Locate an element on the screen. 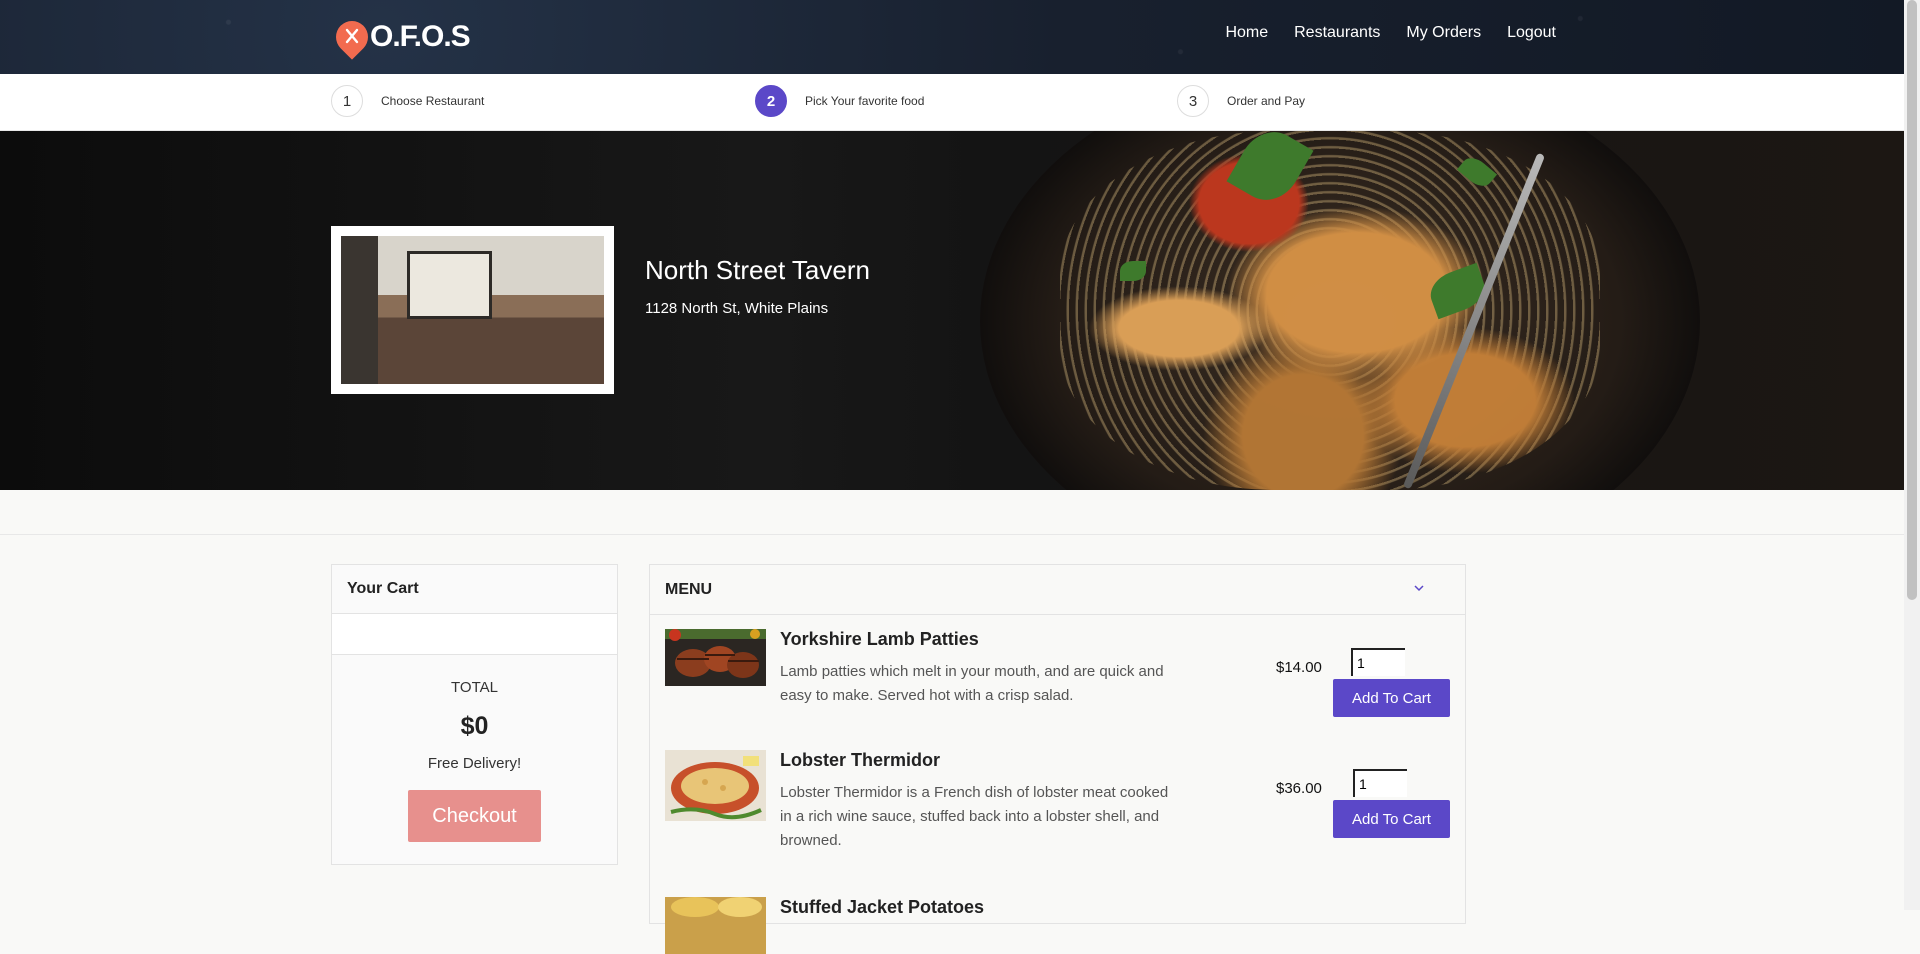 The height and width of the screenshot is (954, 1920). cart-title: Your Cart is located at coordinates (474, 589).